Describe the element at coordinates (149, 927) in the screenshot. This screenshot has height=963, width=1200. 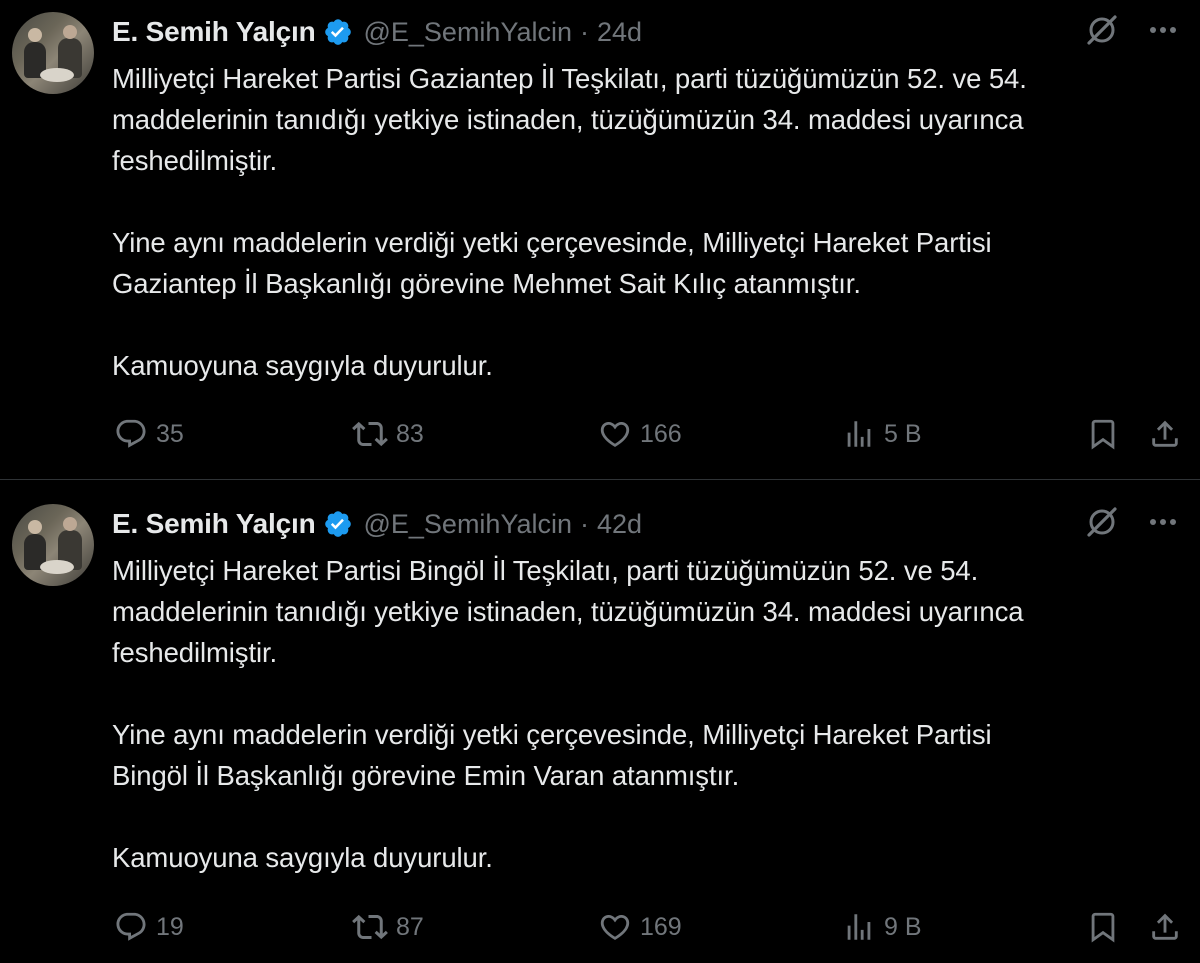
I see `reply-button: 19` at that location.